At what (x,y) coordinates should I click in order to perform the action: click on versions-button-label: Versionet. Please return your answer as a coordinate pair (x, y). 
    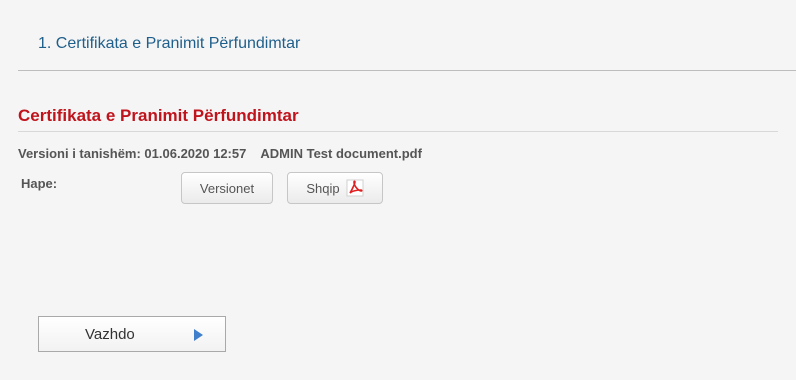
    Looking at the image, I should click on (227, 188).